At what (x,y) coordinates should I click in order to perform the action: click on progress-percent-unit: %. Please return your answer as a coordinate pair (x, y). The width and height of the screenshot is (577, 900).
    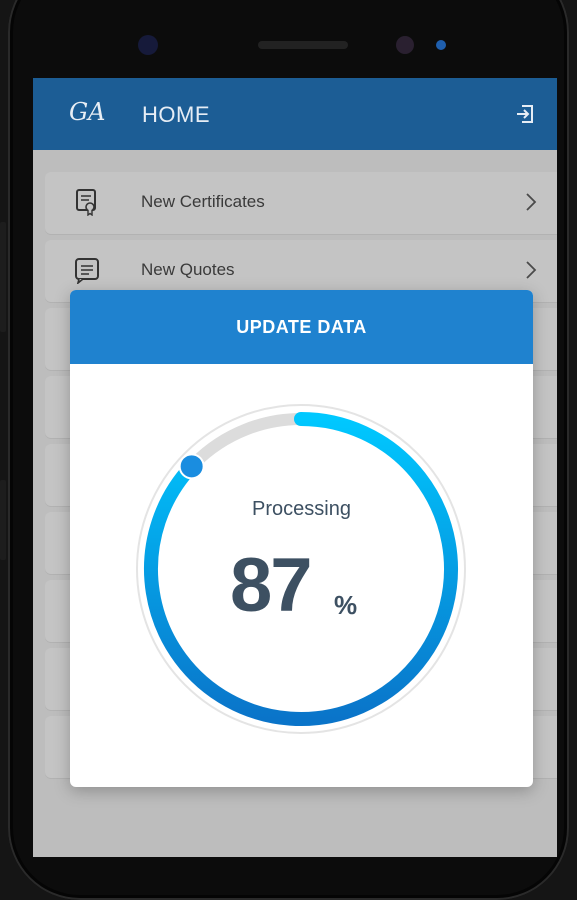
    Looking at the image, I should click on (346, 605).